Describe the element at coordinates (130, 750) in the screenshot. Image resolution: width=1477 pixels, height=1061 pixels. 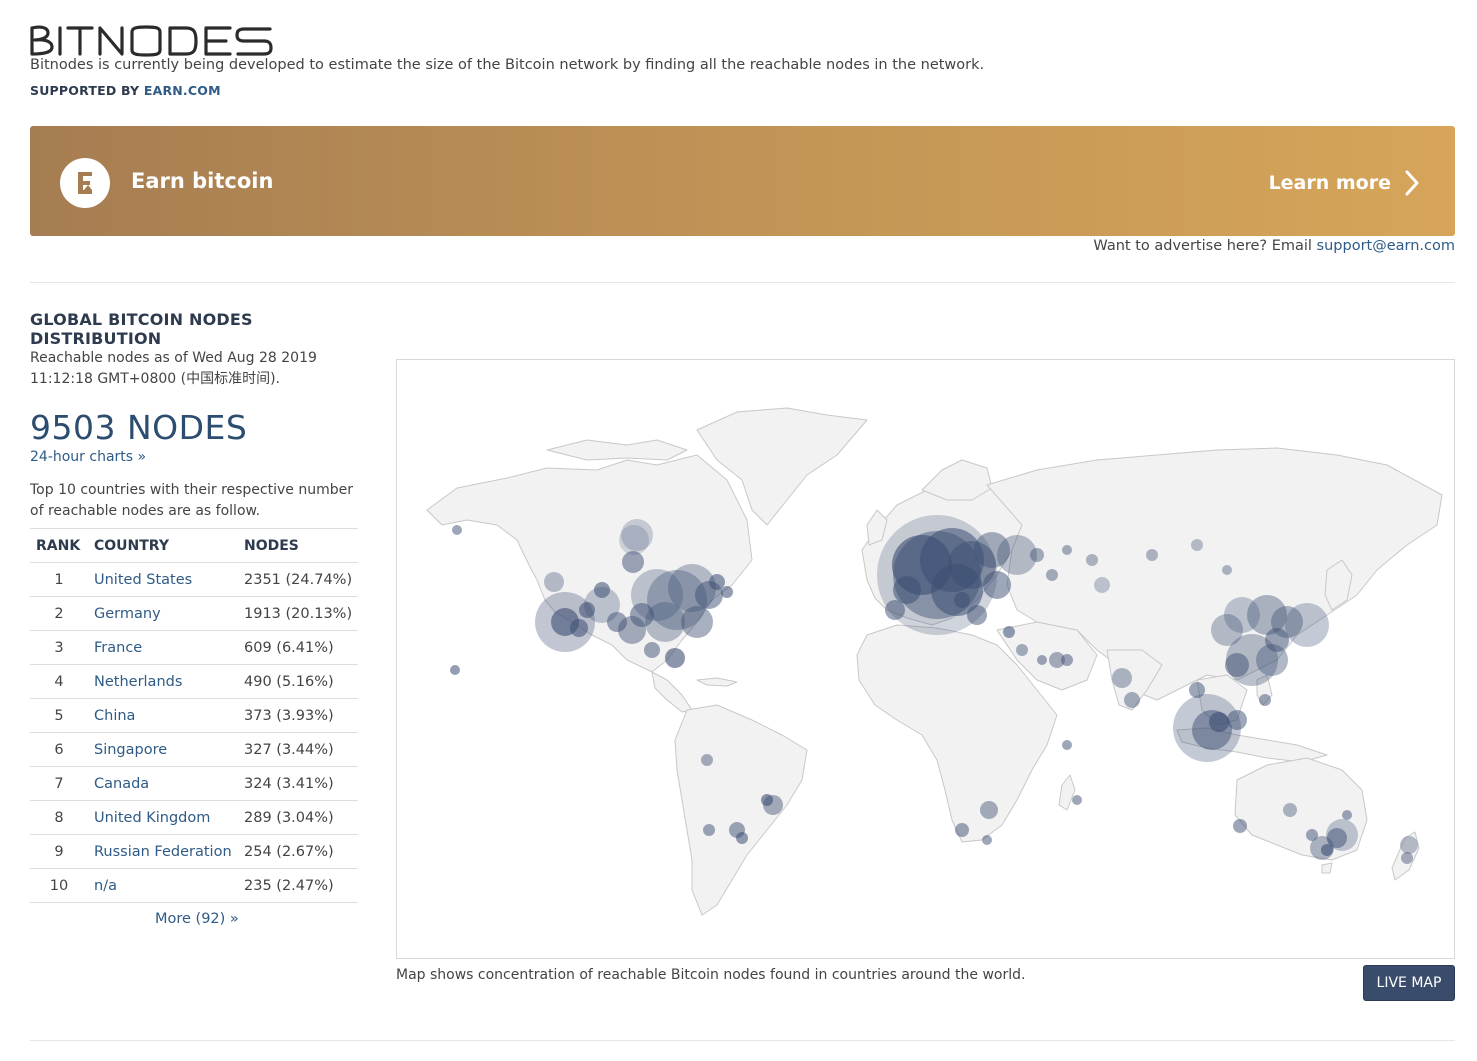
I see `country-link: Singapore` at that location.